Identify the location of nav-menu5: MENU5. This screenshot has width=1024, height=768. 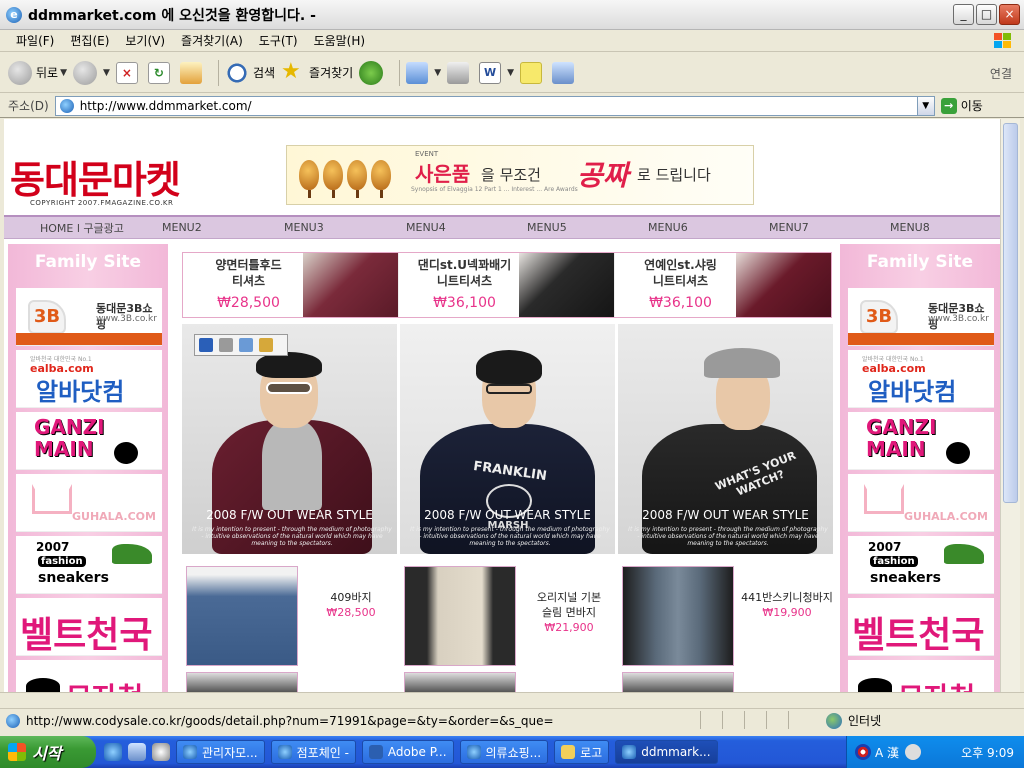
(547, 227).